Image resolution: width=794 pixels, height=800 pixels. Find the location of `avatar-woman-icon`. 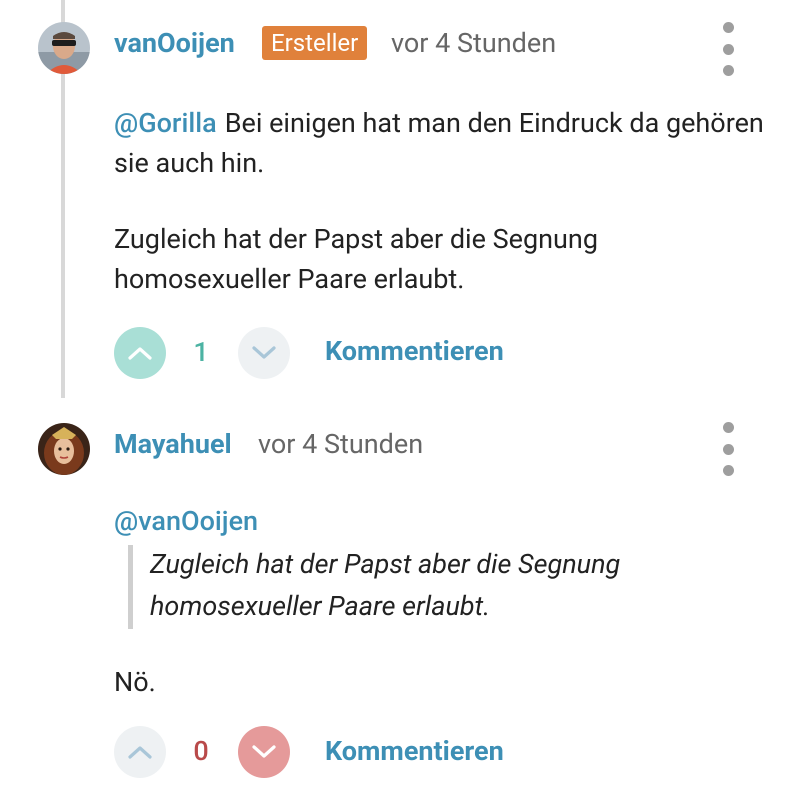

avatar-woman-icon is located at coordinates (64, 449).